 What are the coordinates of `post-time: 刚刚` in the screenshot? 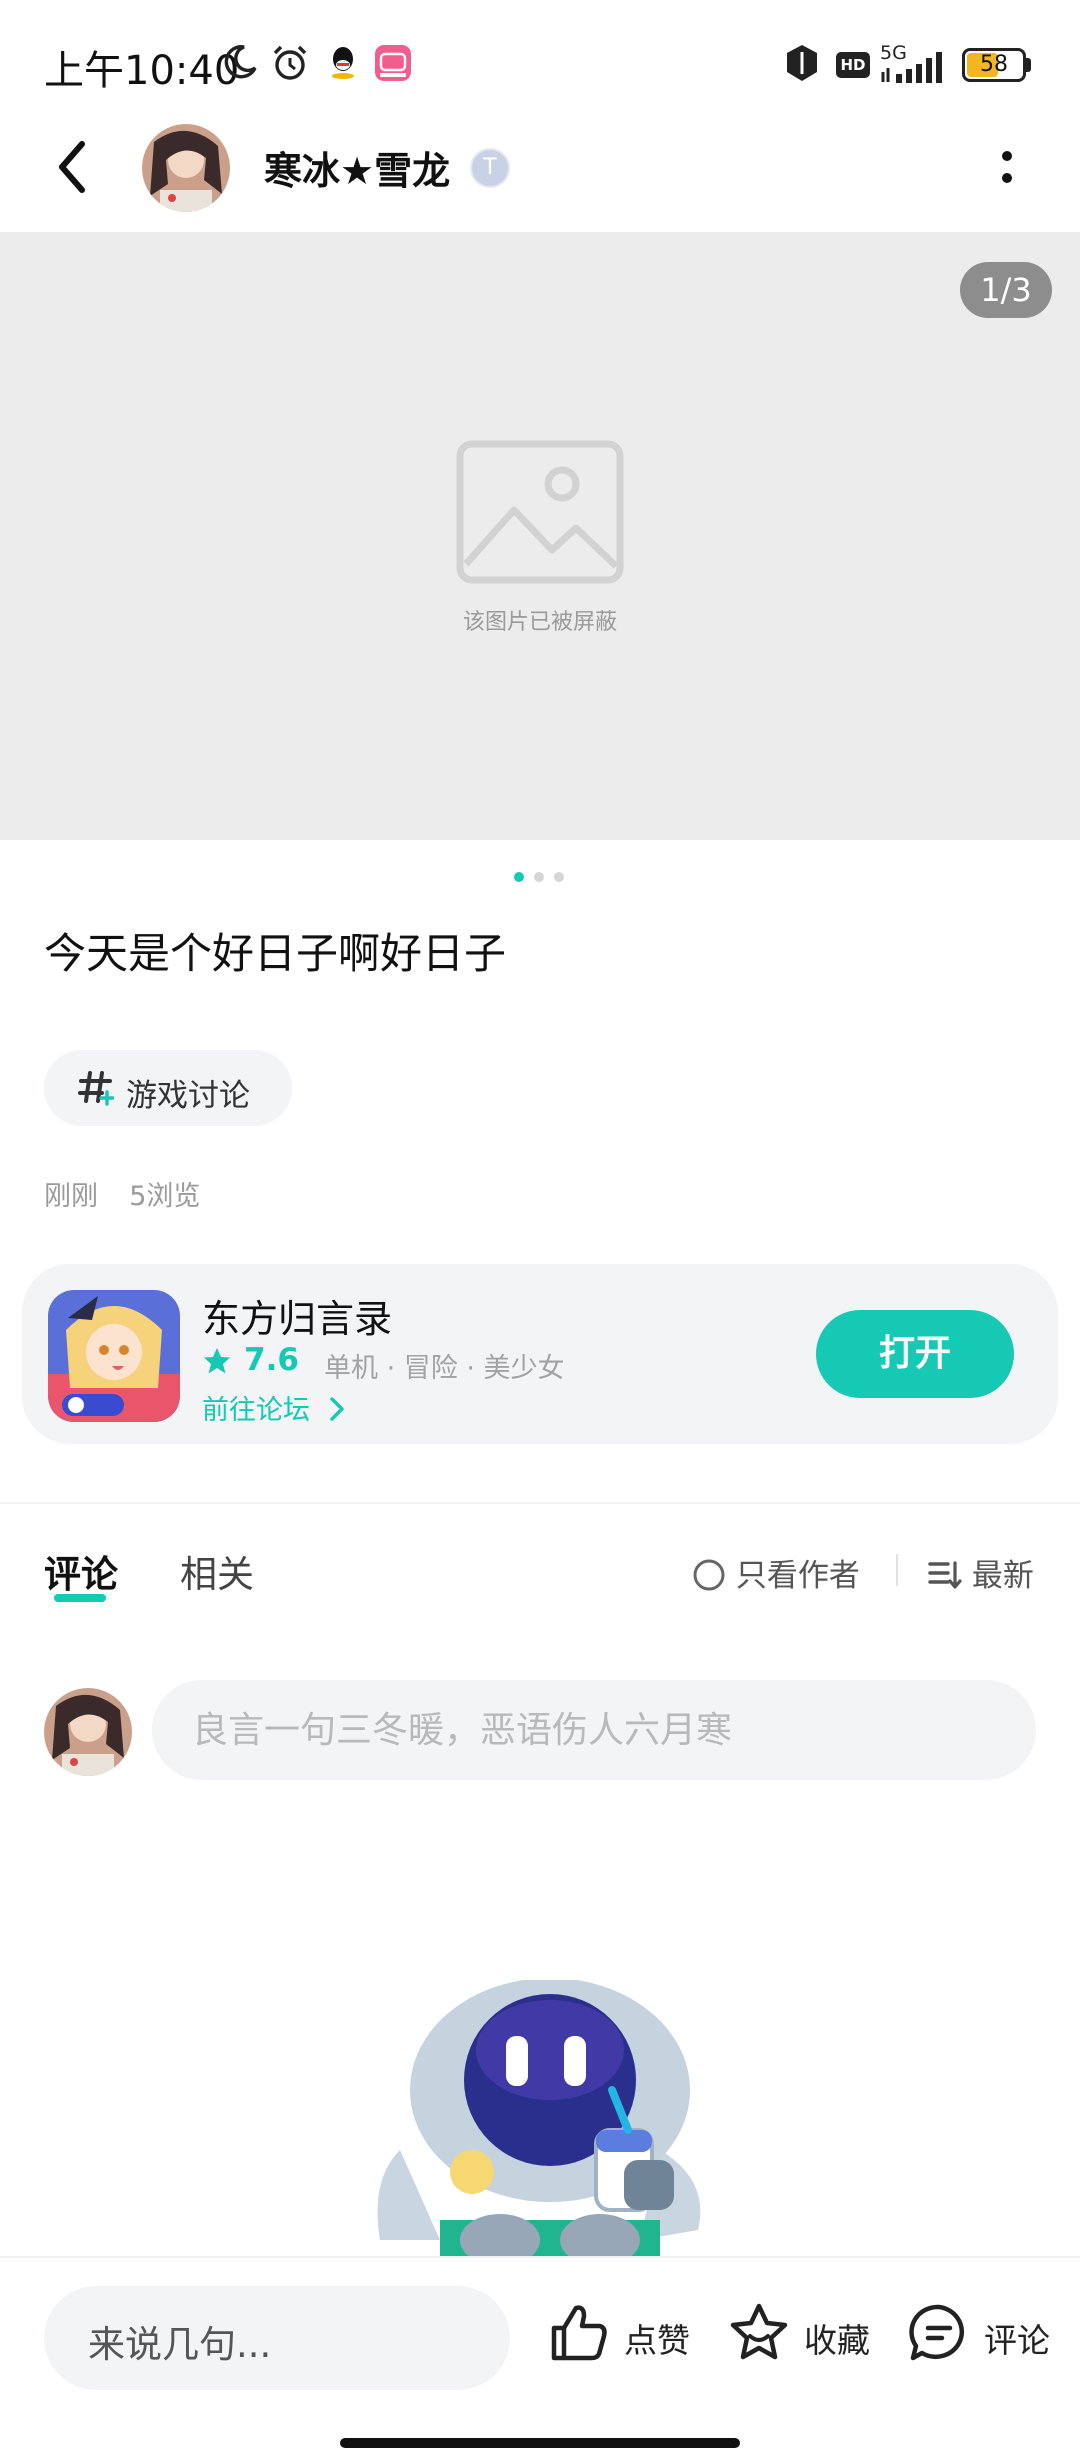 It's located at (71, 1196).